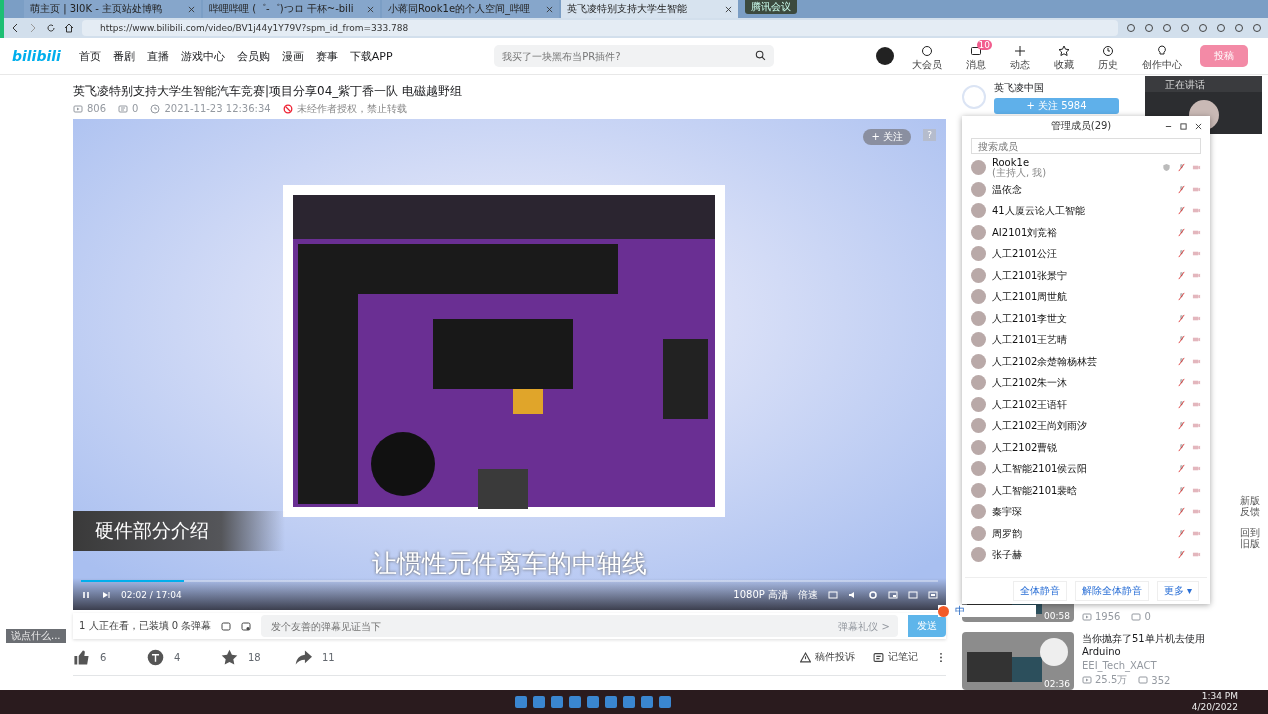 The height and width of the screenshot is (714, 1268). Describe the element at coordinates (1183, 126) in the screenshot. I see `maximize-icon` at that location.